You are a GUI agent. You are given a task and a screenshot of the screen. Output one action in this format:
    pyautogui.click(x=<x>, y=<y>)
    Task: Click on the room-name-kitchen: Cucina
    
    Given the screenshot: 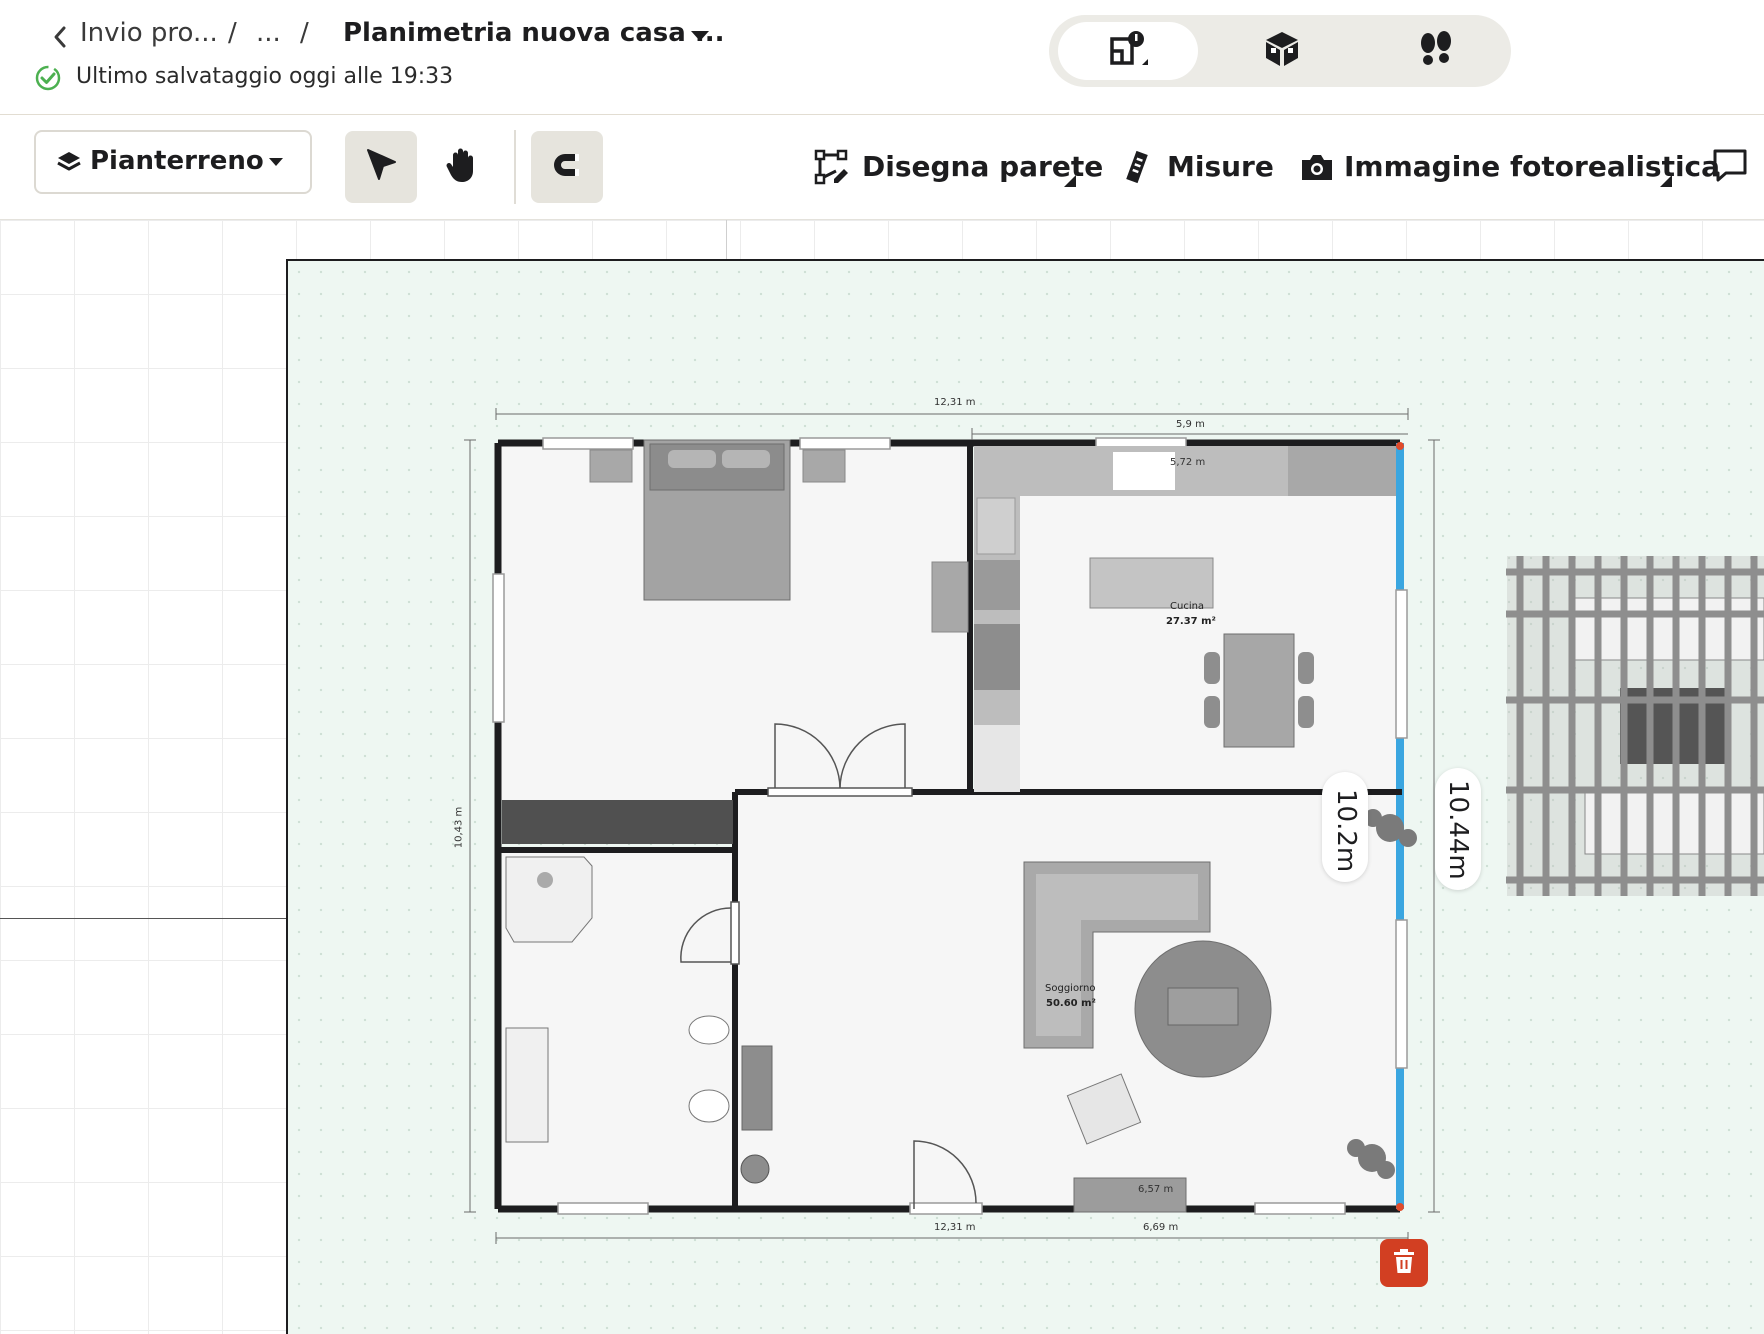 What is the action you would take?
    pyautogui.click(x=1187, y=606)
    